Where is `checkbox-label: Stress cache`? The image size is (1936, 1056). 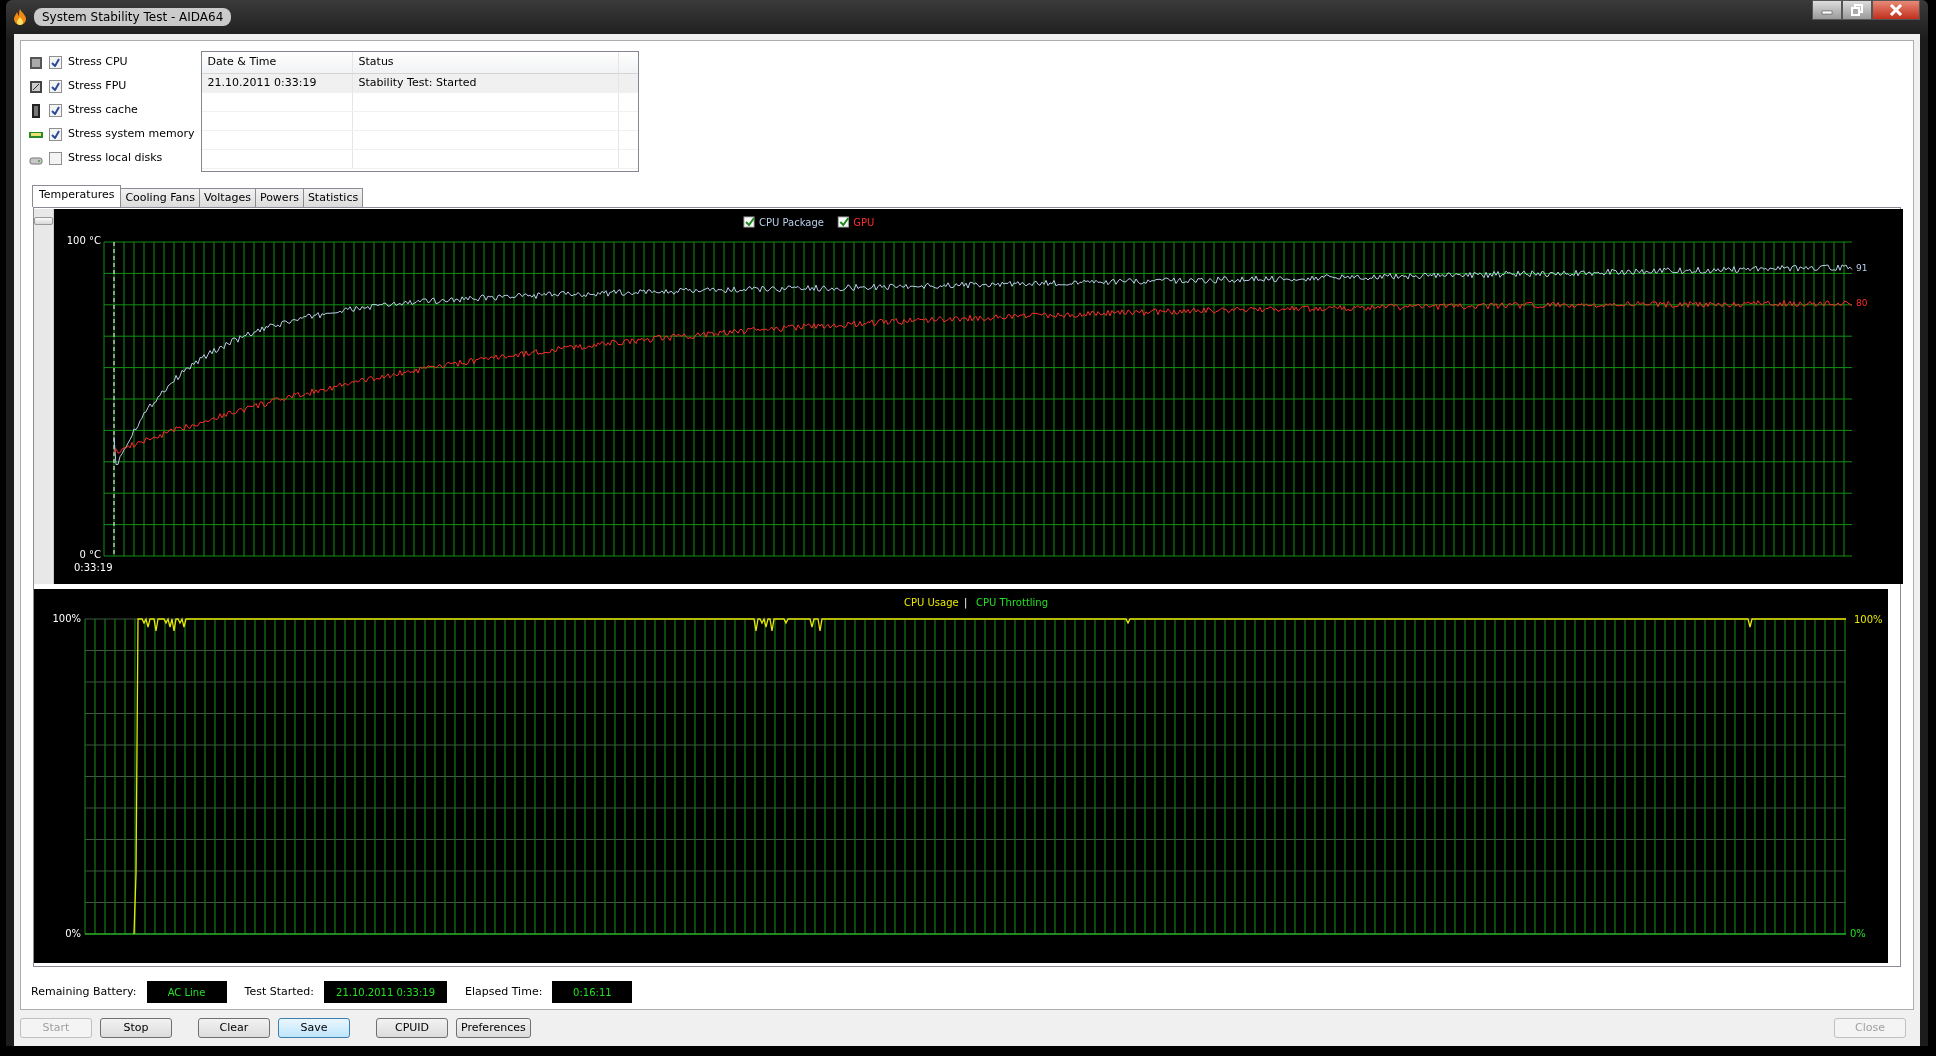 checkbox-label: Stress cache is located at coordinates (103, 110).